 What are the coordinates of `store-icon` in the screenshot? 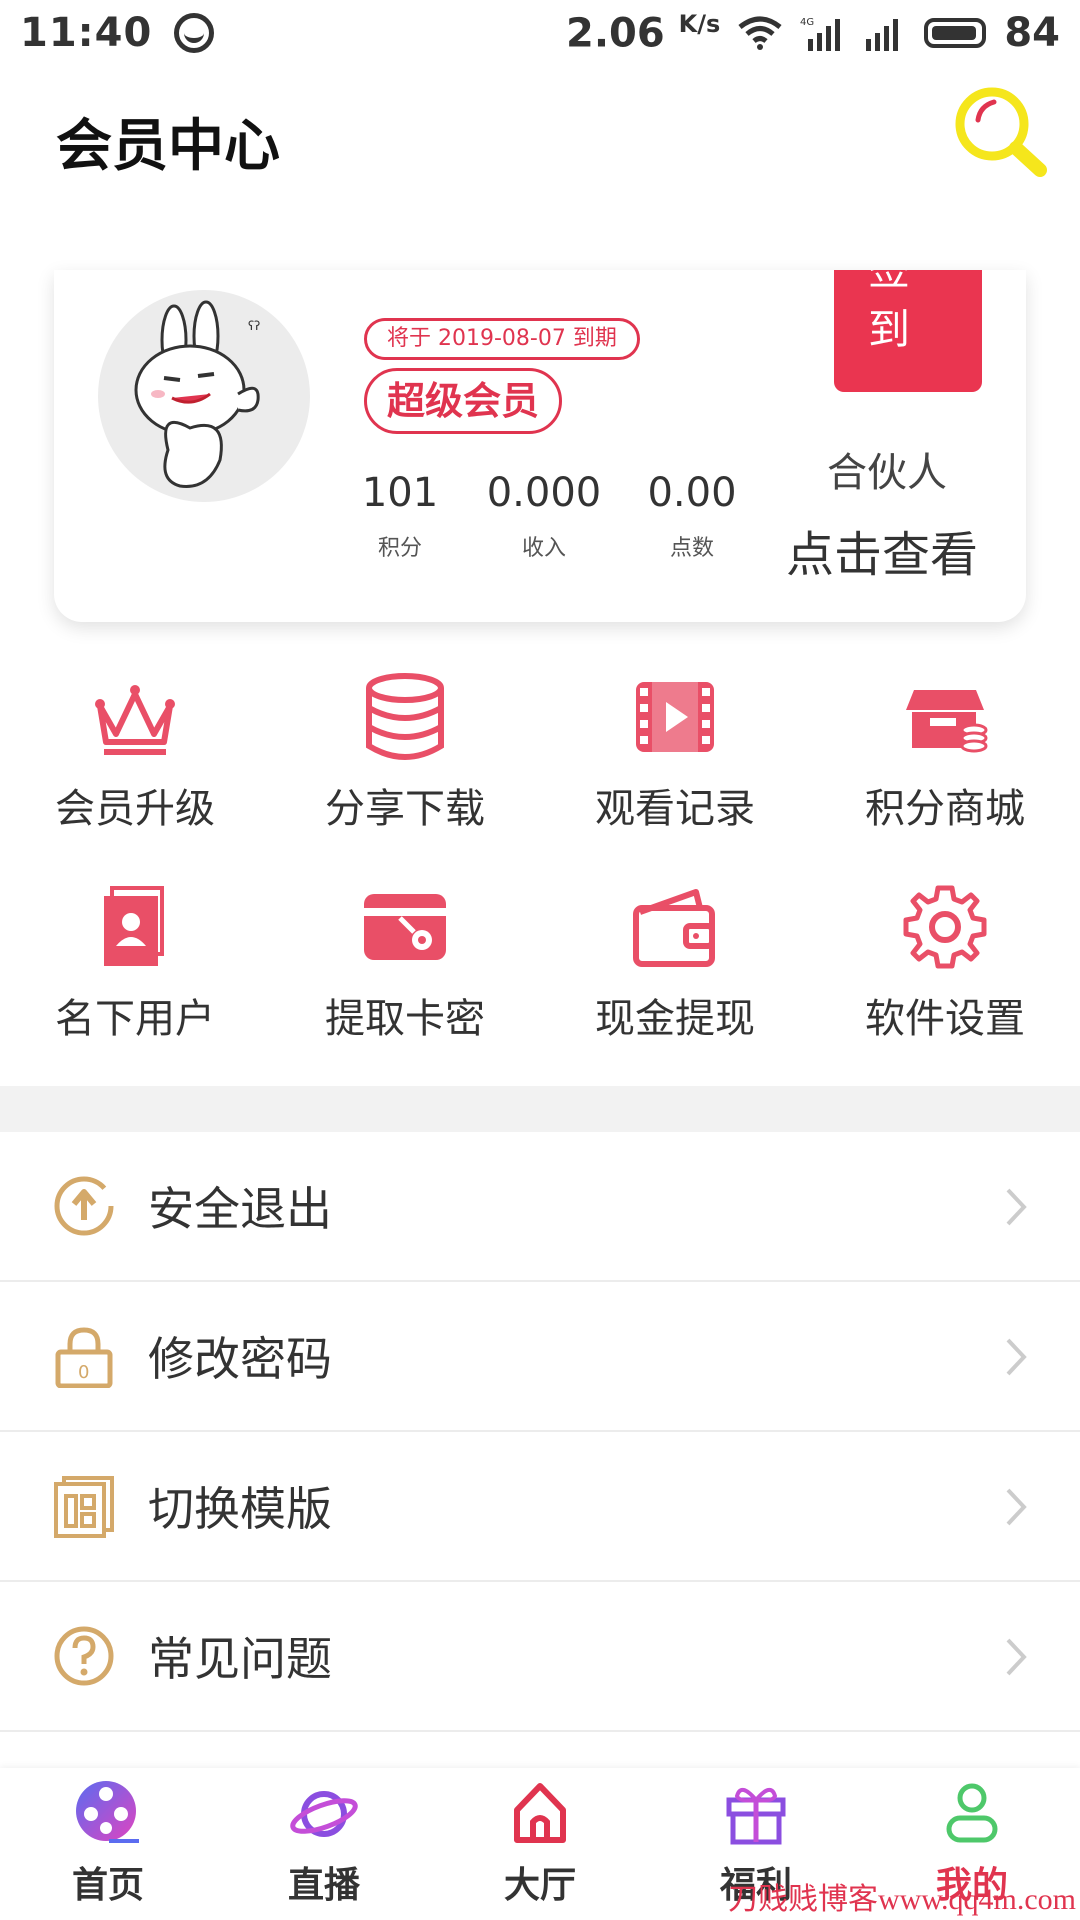 It's located at (947, 721).